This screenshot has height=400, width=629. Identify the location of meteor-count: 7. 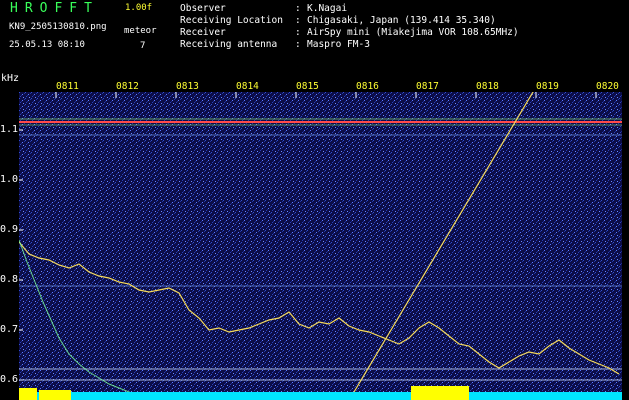
(143, 46).